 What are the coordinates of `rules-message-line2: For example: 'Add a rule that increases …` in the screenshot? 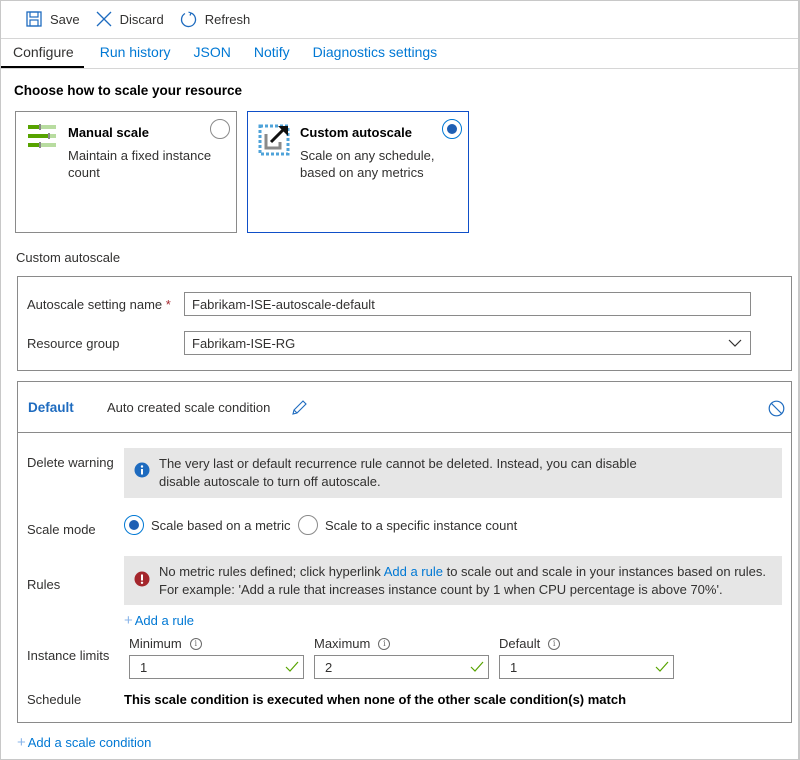 It's located at (441, 589).